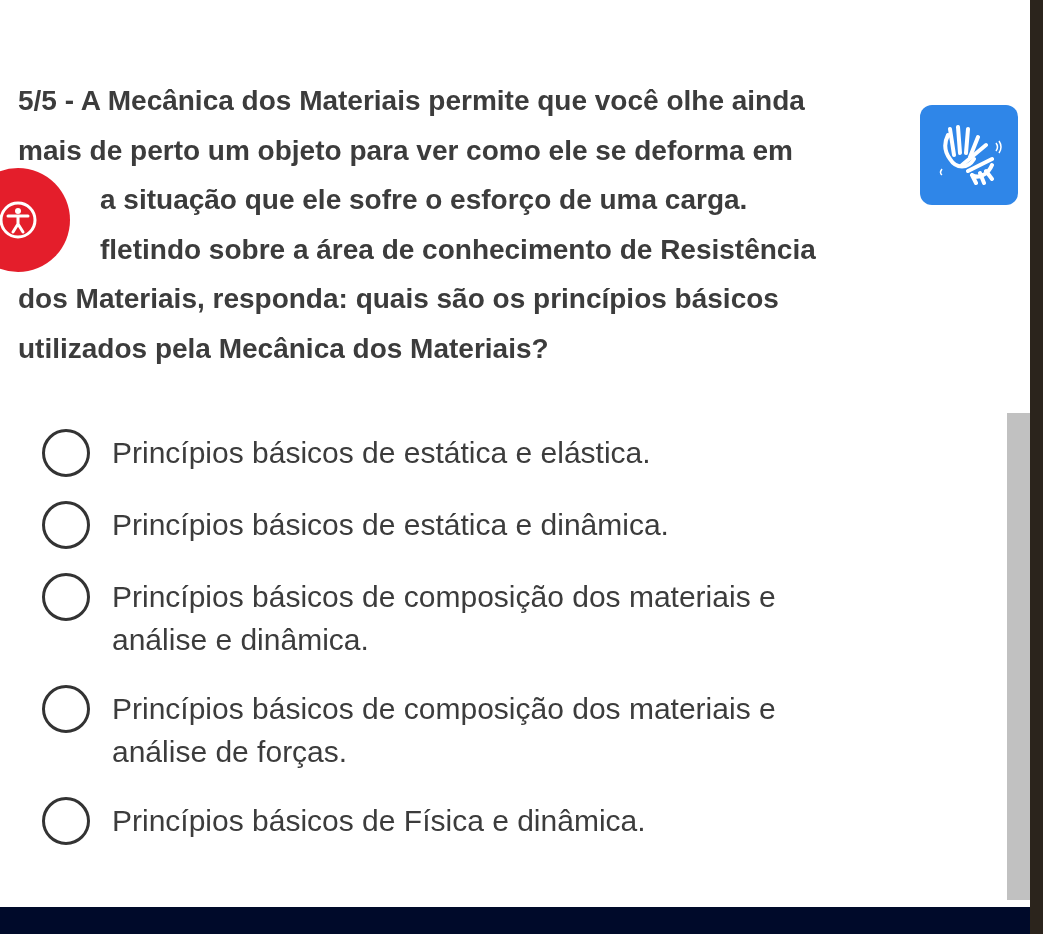  What do you see at coordinates (19, 220) in the screenshot?
I see `accessibility-icon` at bounding box center [19, 220].